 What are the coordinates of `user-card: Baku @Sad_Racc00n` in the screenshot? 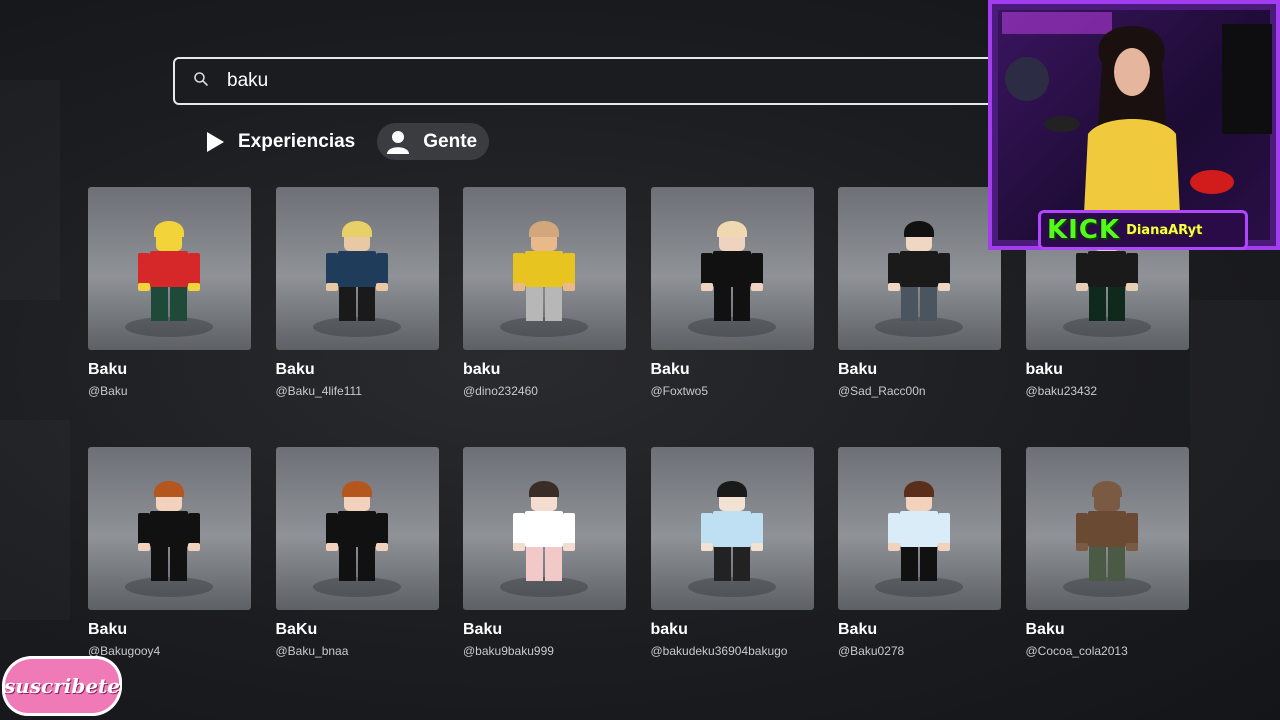 It's located at (919, 305).